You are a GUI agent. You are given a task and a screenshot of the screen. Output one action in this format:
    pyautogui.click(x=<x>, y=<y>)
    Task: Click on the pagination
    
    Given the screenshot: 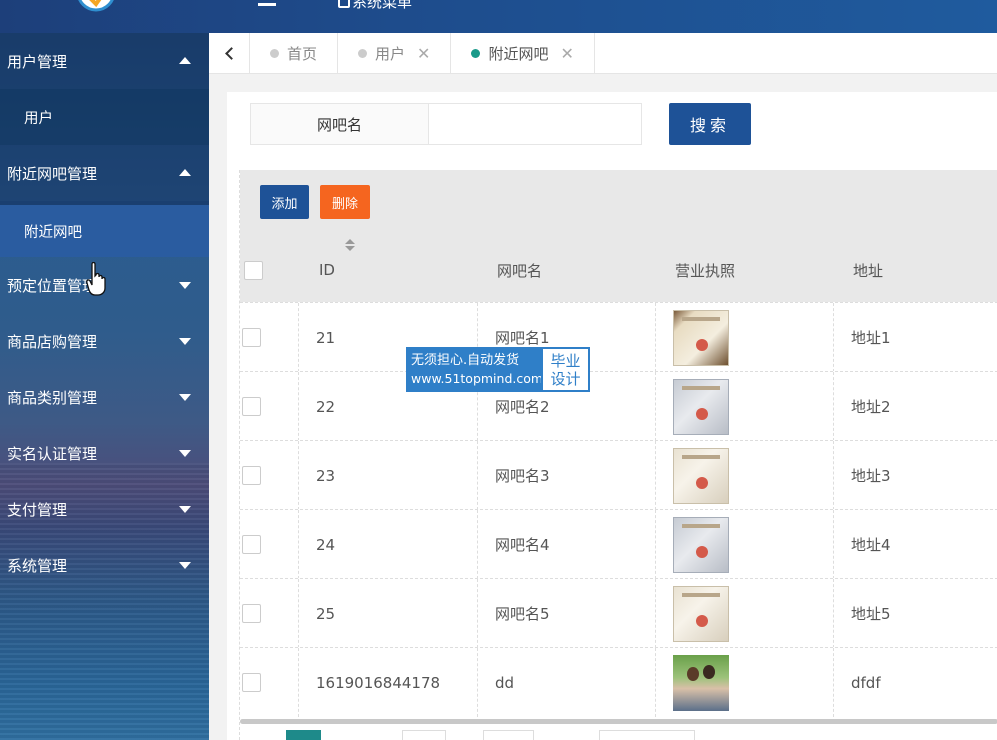 What is the action you would take?
    pyautogui.click(x=618, y=735)
    